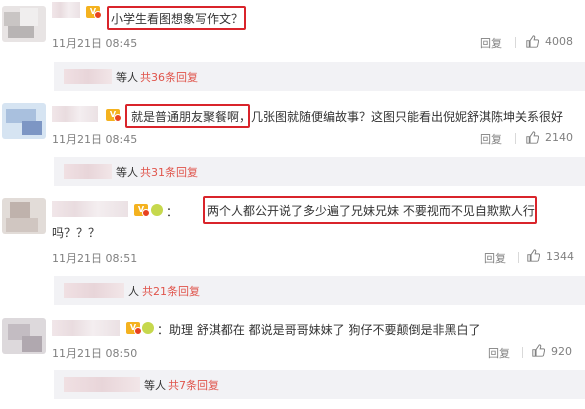  What do you see at coordinates (133, 291) in the screenshot?
I see `thread-prefix: 人` at bounding box center [133, 291].